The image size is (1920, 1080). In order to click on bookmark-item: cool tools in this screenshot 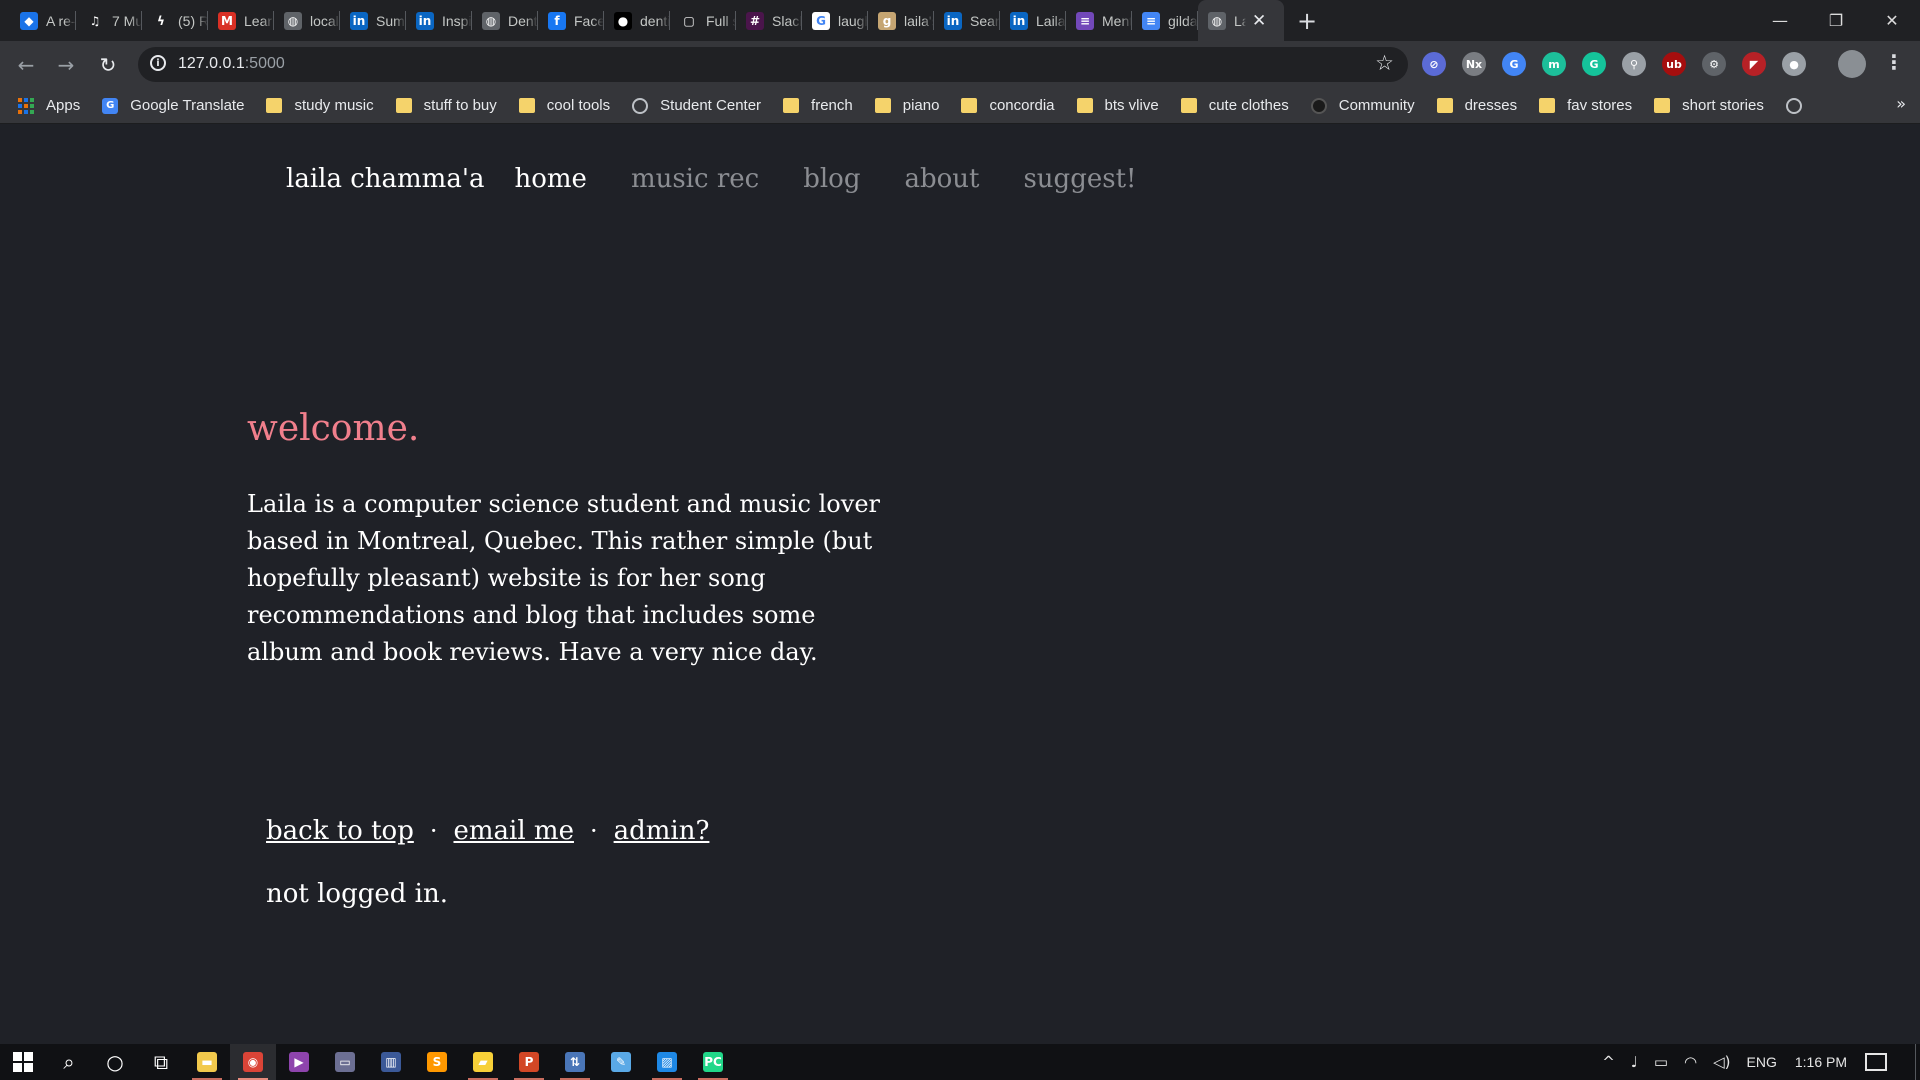, I will do `click(564, 105)`.